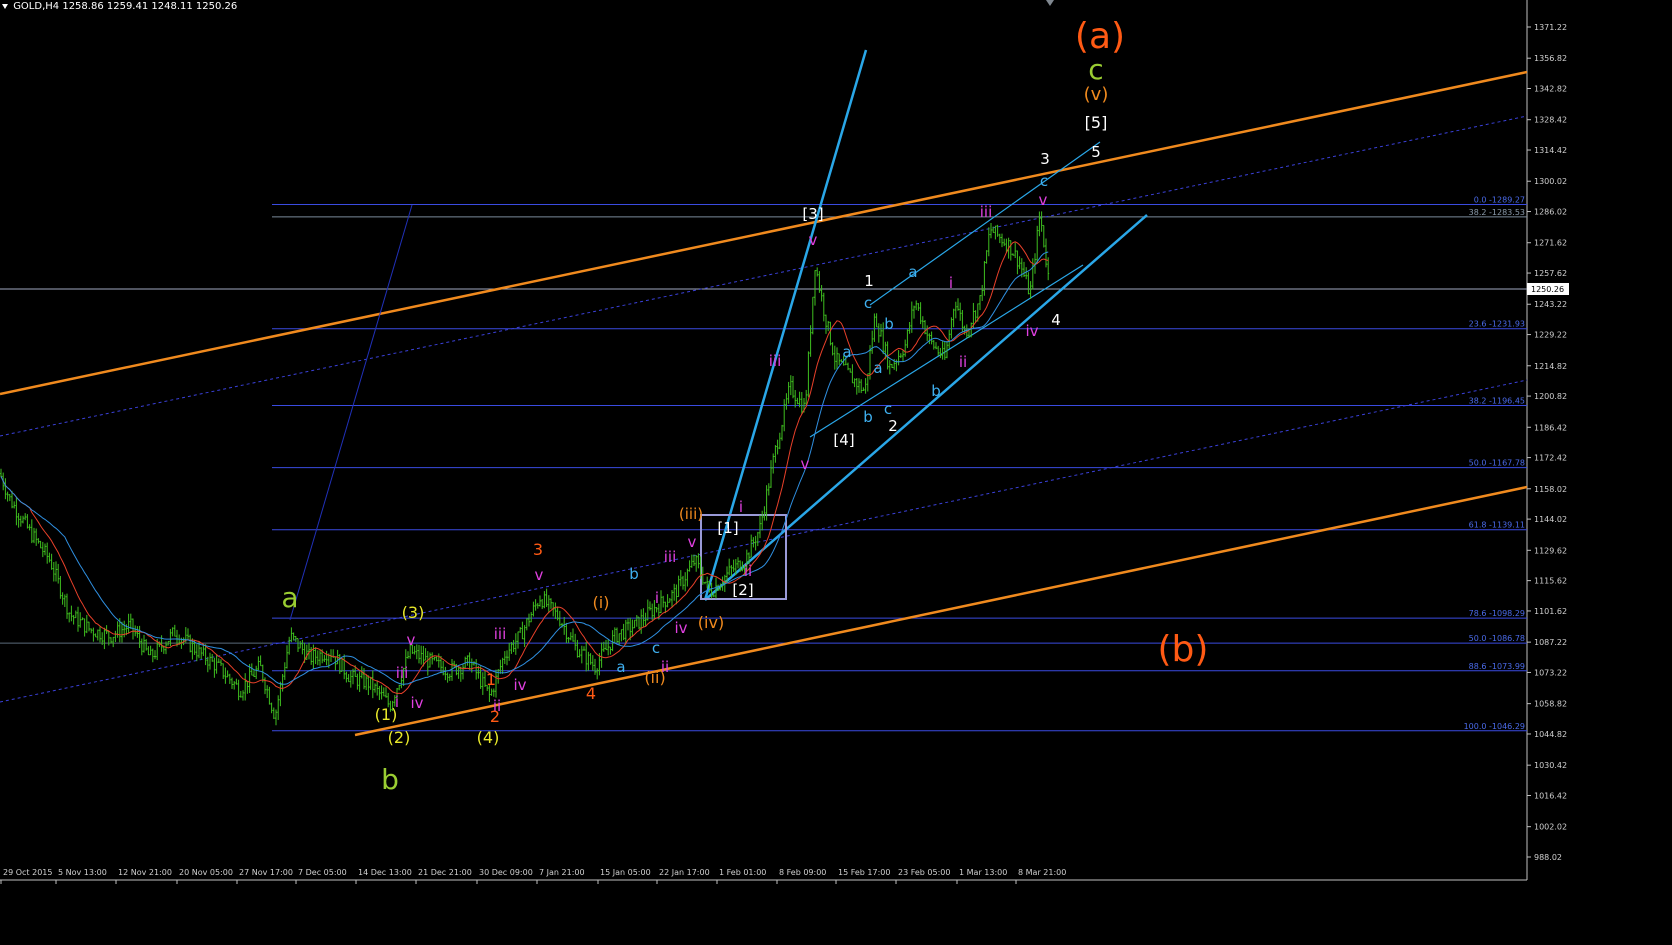 The width and height of the screenshot is (1672, 945). I want to click on wave-label: [1], so click(727, 528).